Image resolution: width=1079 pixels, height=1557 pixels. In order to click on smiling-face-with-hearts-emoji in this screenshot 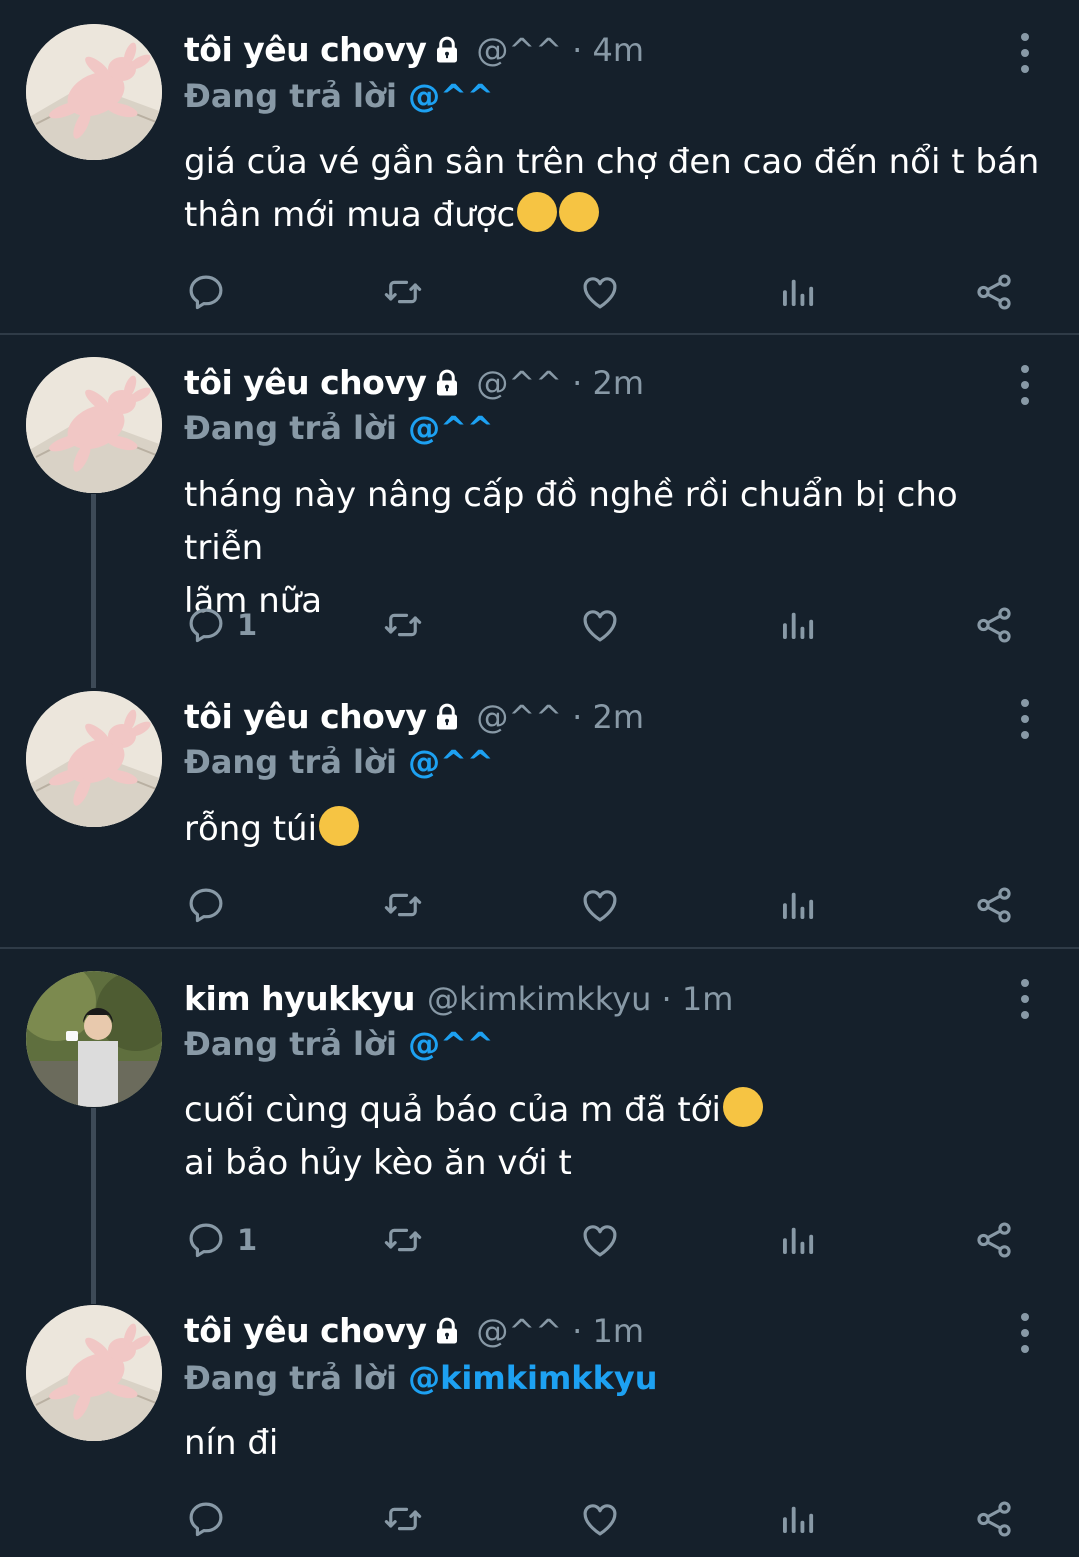, I will do `click(339, 826)`.